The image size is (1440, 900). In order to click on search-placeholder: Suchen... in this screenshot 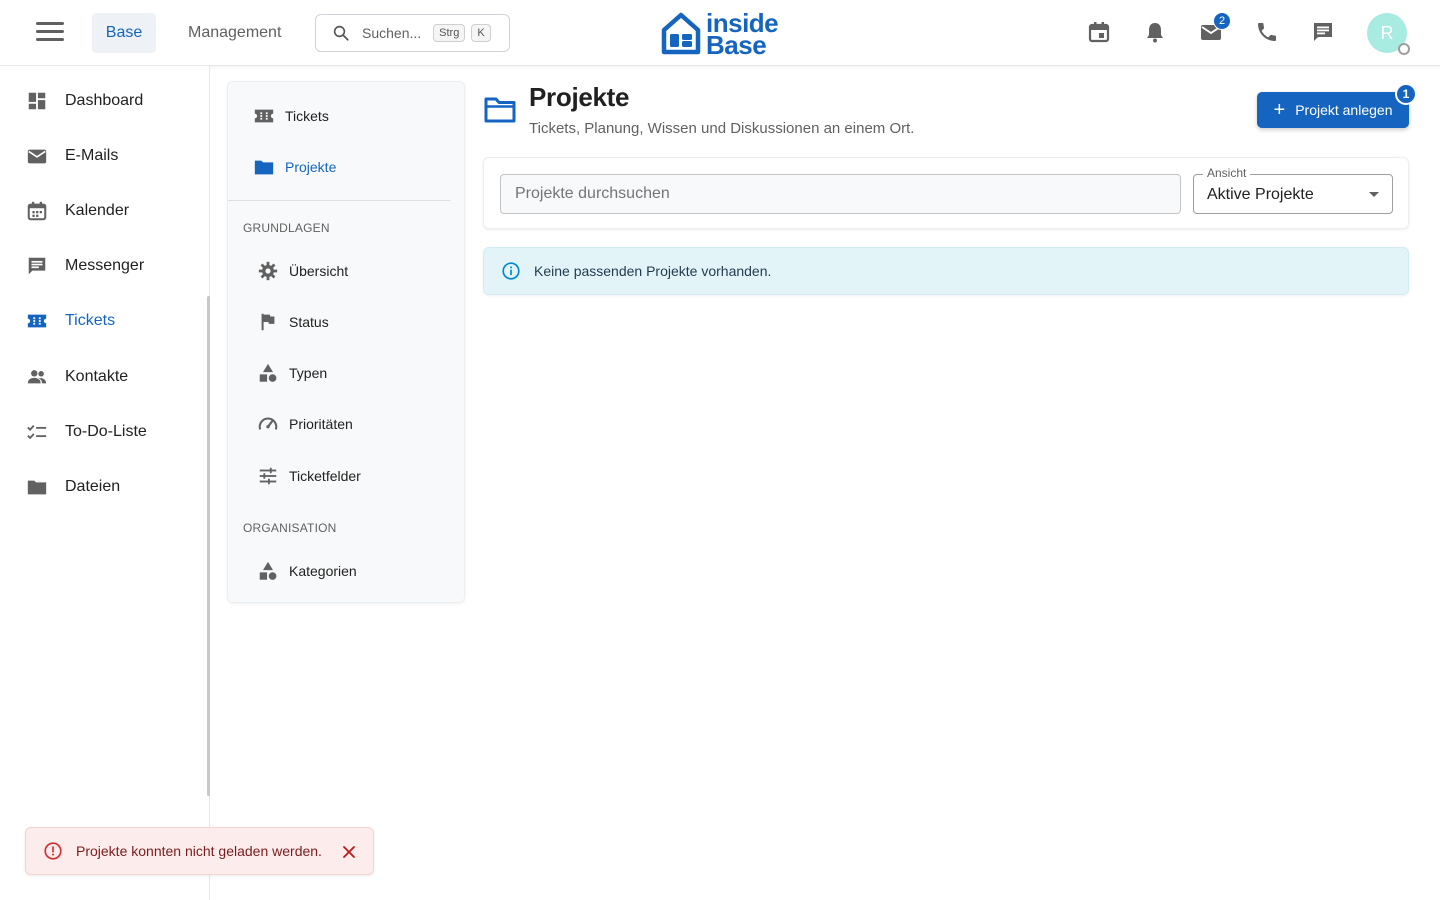, I will do `click(392, 33)`.